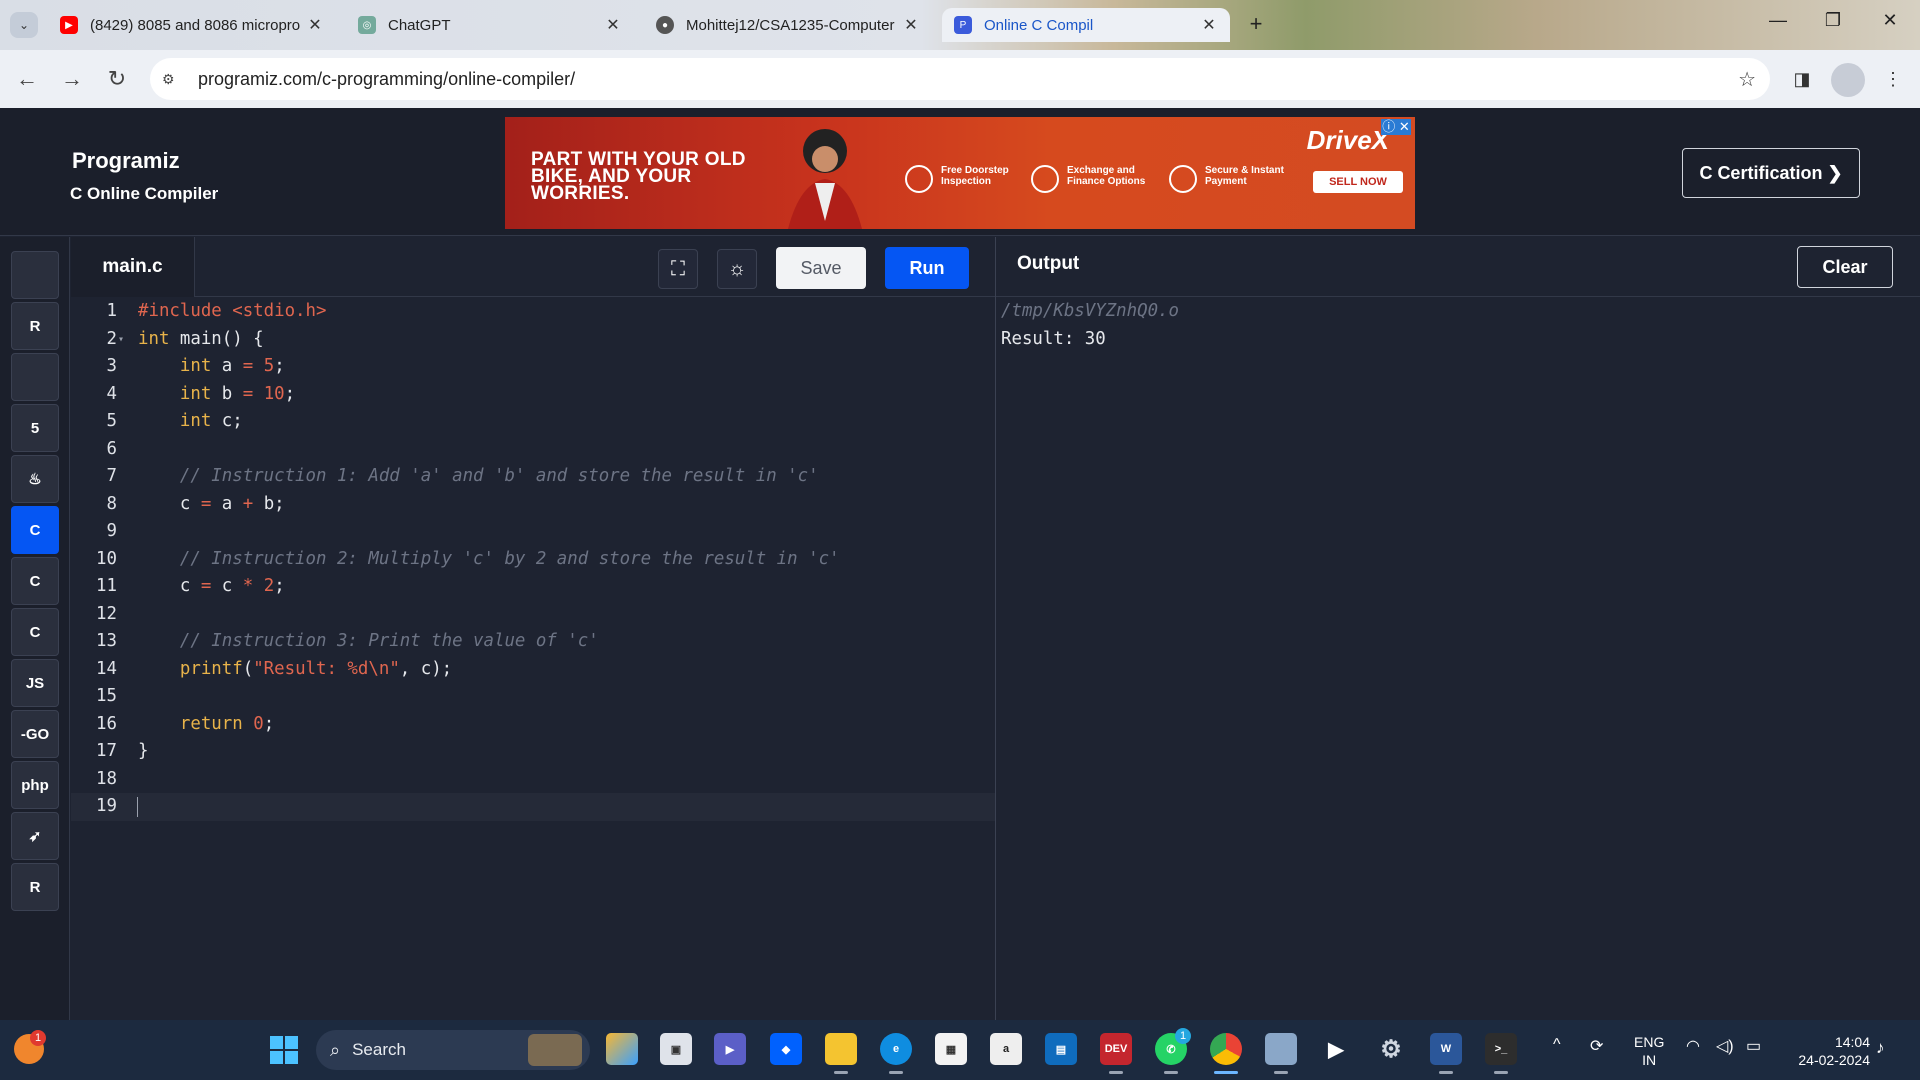  What do you see at coordinates (622, 1049) in the screenshot?
I see `copilot-icon` at bounding box center [622, 1049].